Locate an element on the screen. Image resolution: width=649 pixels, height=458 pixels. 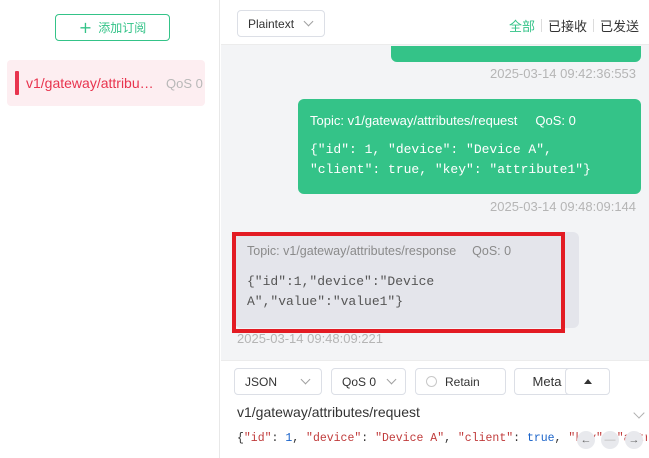
retain-label: Retain is located at coordinates (462, 381).